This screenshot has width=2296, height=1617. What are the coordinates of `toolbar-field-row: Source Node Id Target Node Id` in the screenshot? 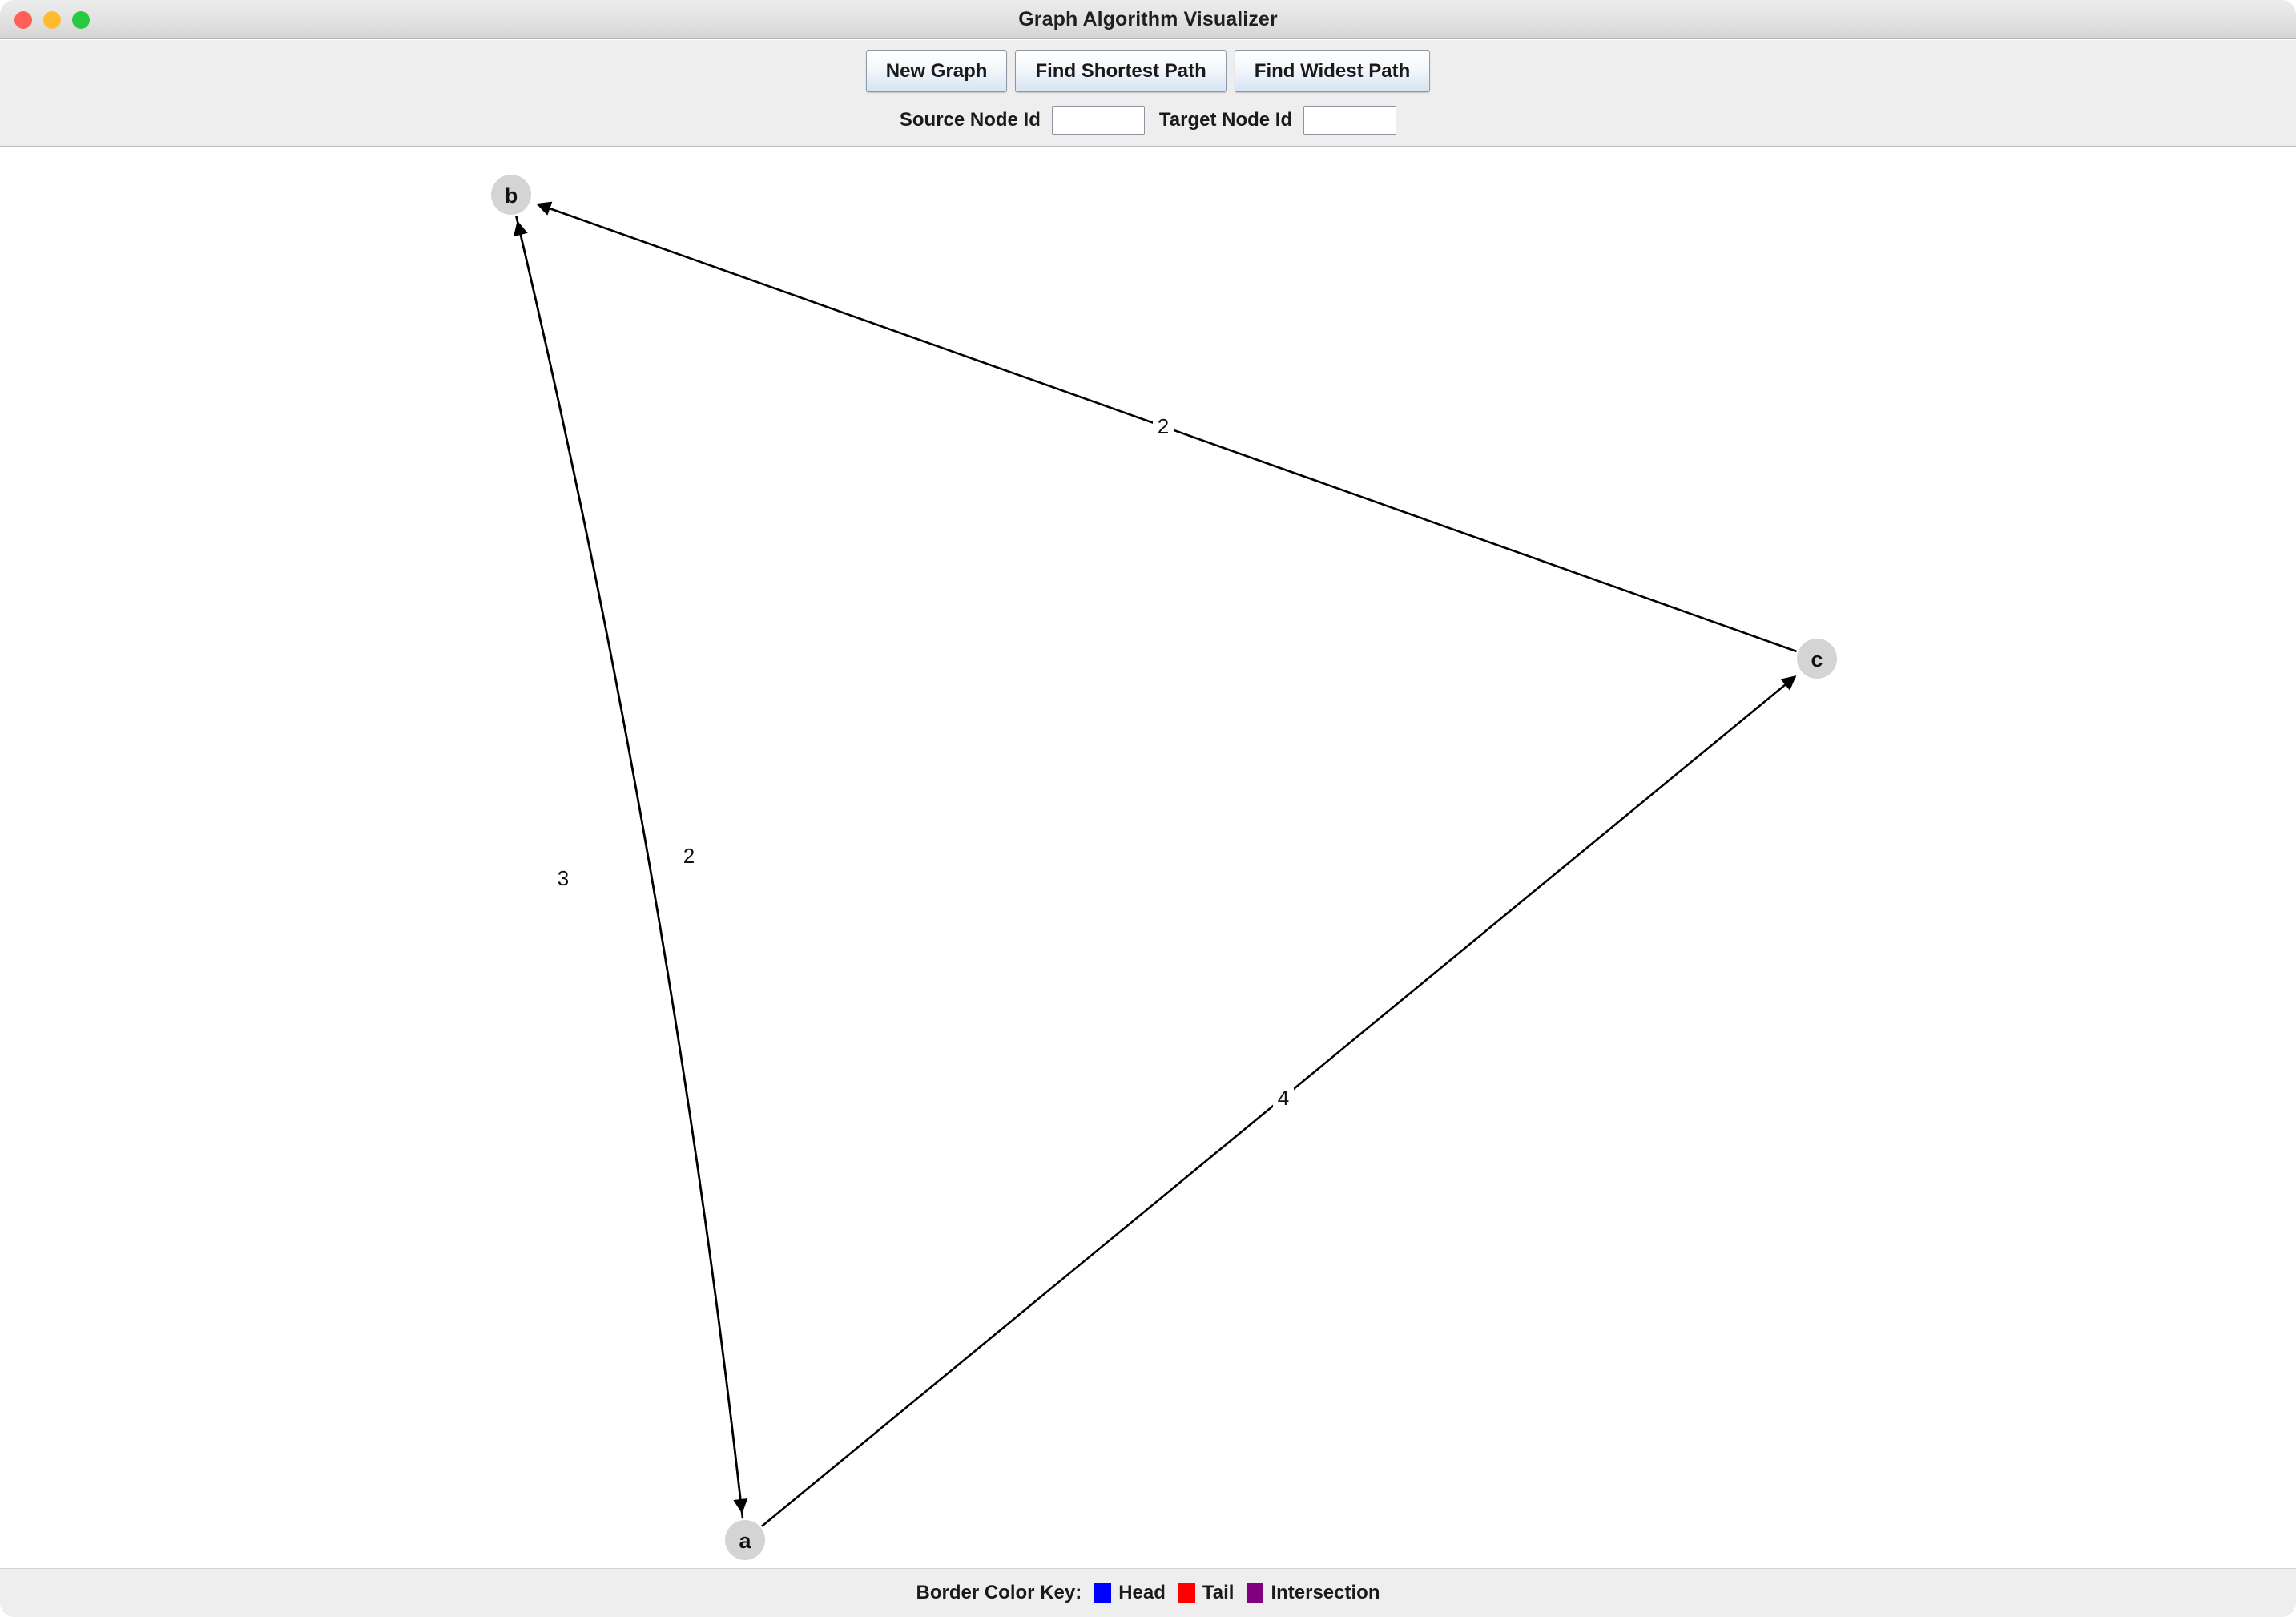 It's located at (1148, 120).